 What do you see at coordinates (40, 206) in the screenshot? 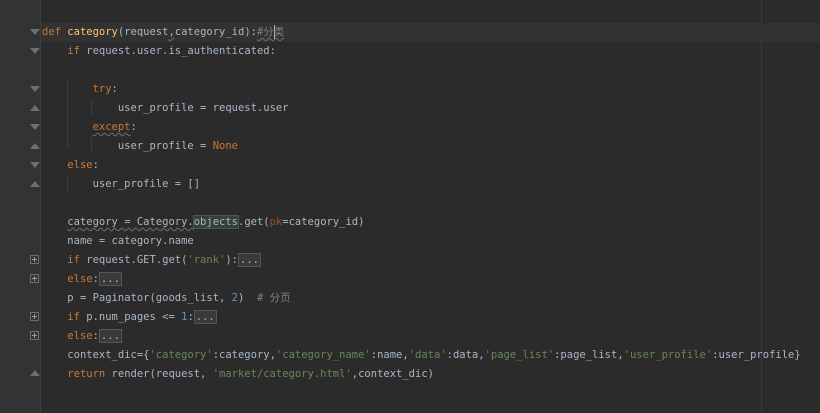
I see `gutter-separator` at bounding box center [40, 206].